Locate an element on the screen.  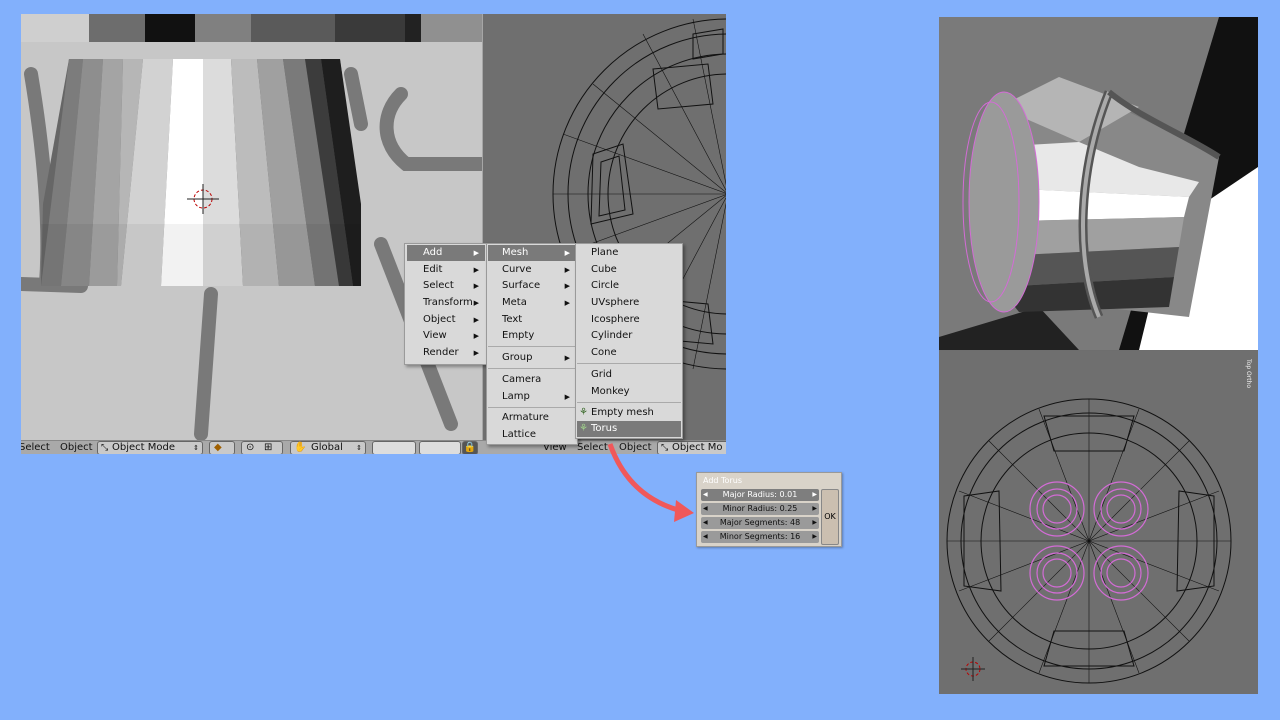
layer-buttons-b is located at coordinates (440, 447).